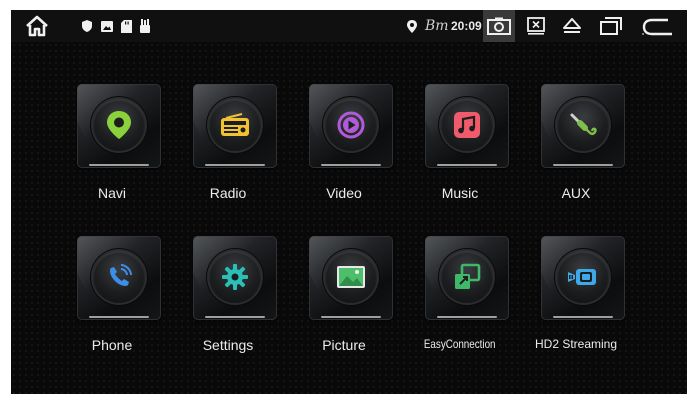 The image size is (699, 404). I want to click on app-navi: Navi, so click(112, 149).